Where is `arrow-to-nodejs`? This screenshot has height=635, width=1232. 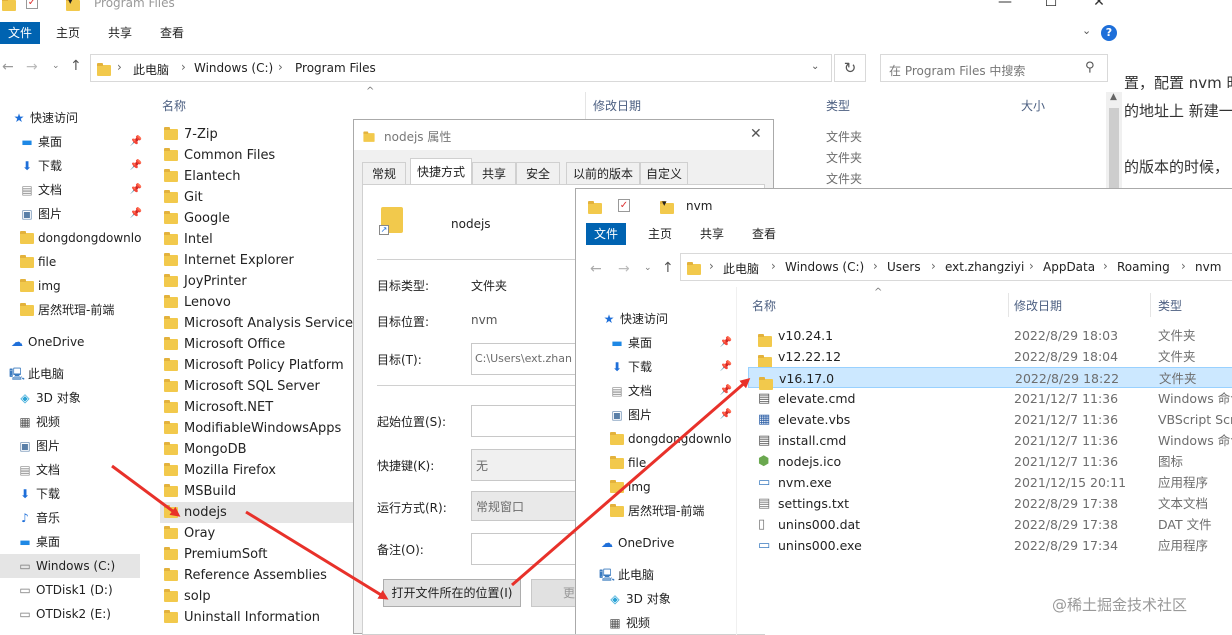 arrow-to-nodejs is located at coordinates (146, 490).